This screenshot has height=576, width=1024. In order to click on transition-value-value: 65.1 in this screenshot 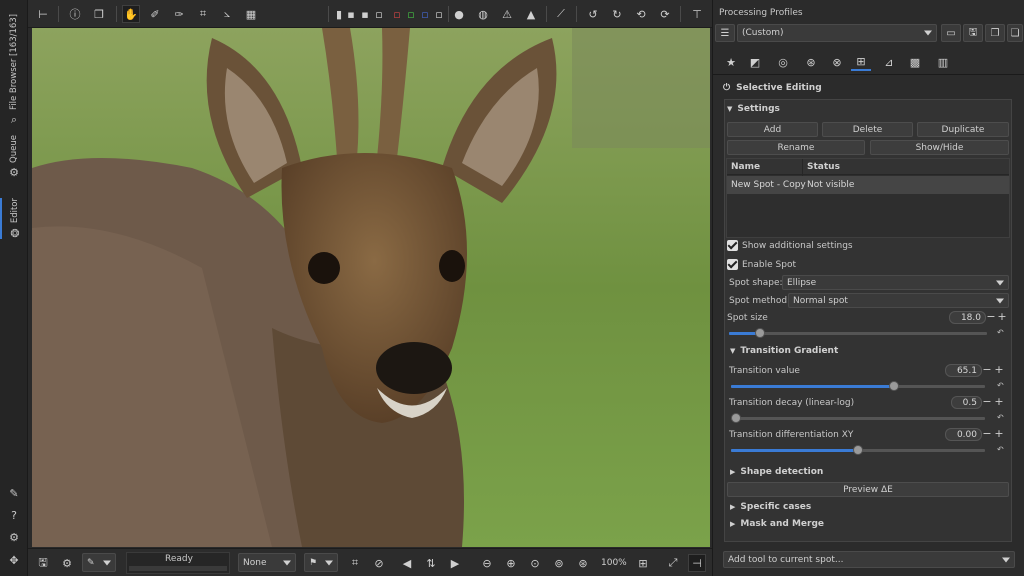, I will do `click(963, 370)`.